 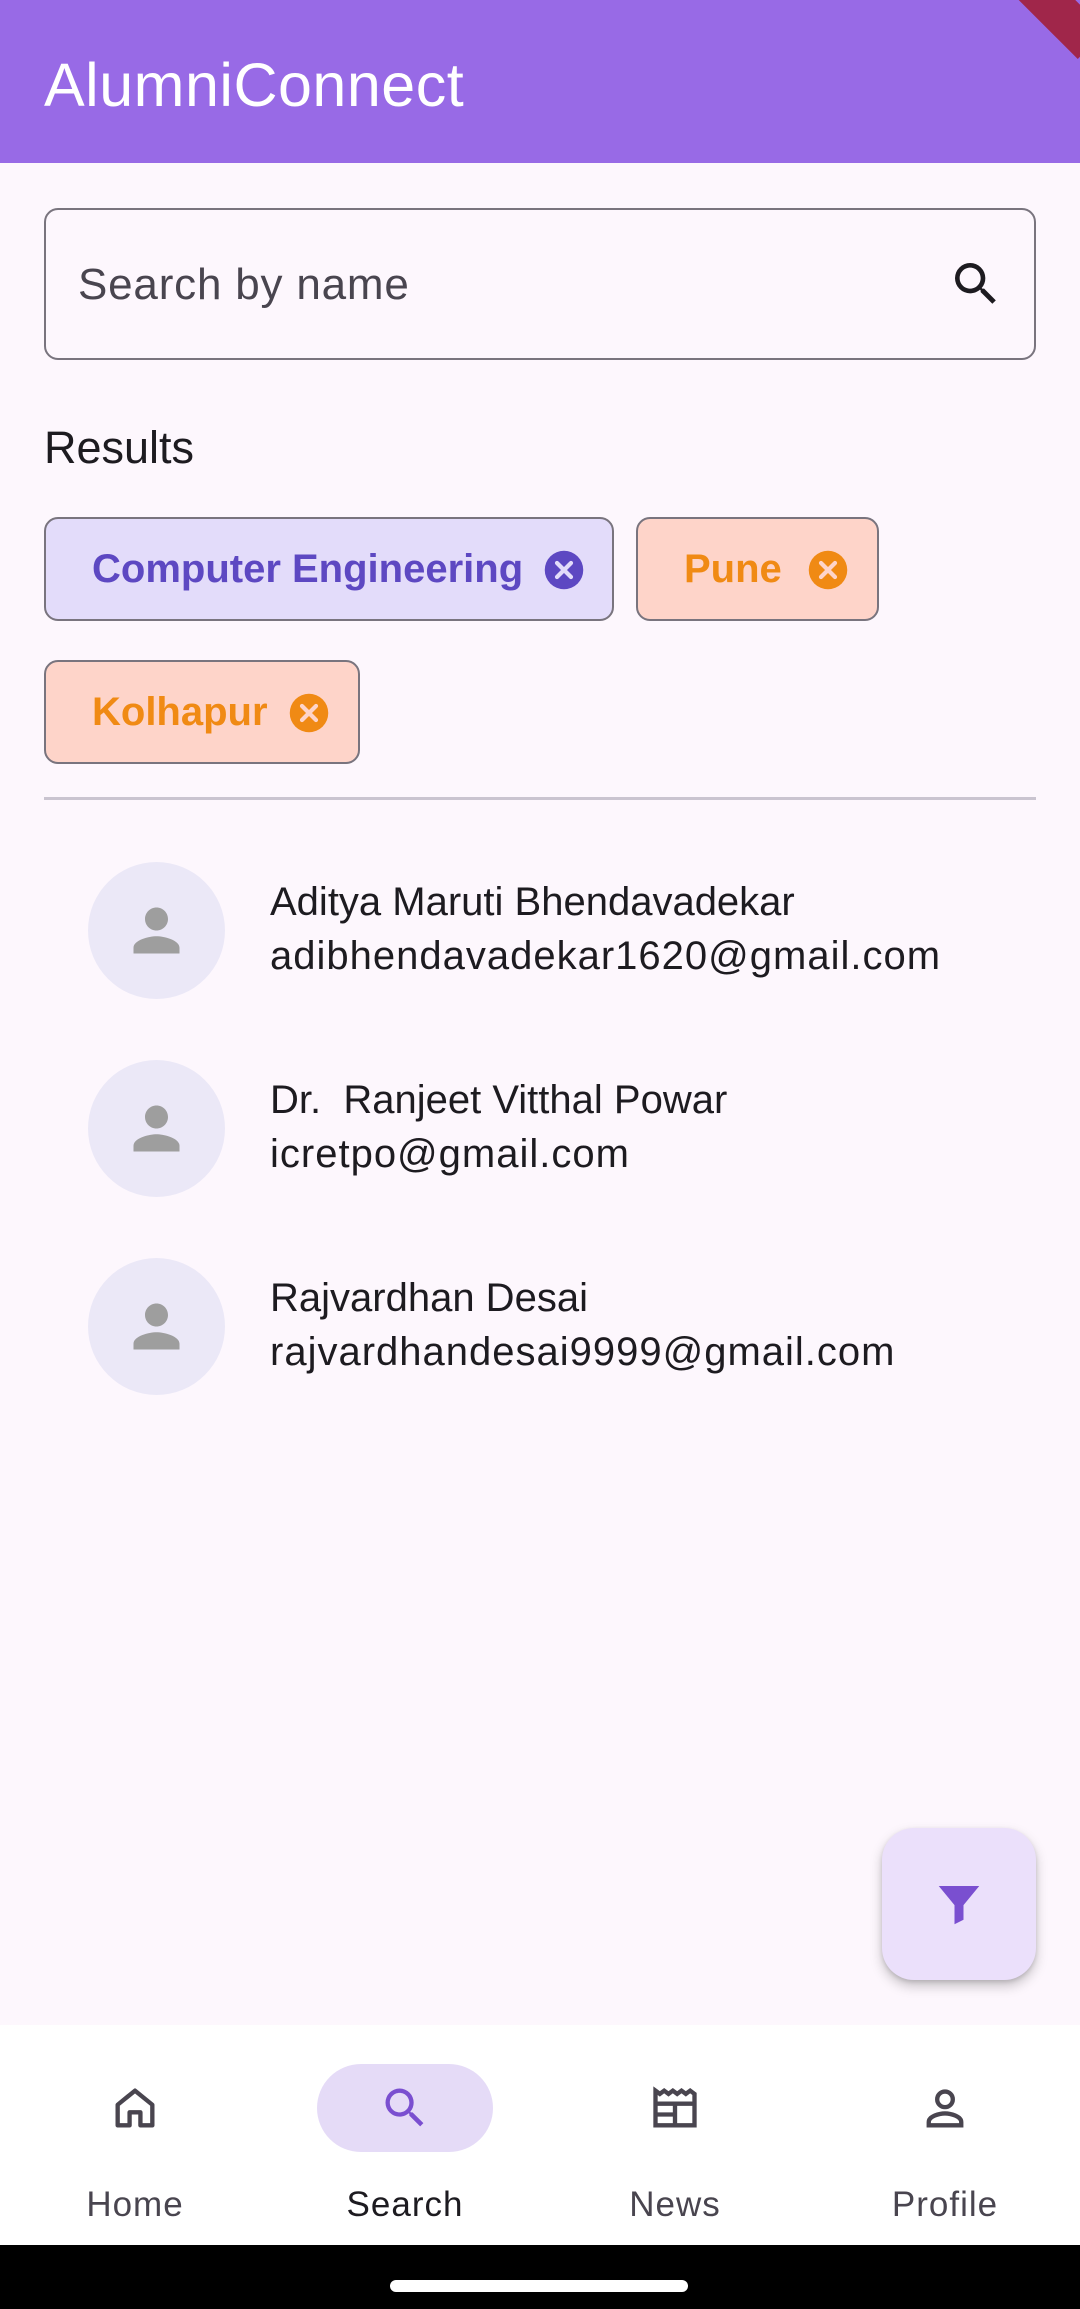 I want to click on filter-chip-pune: Pune, so click(x=757, y=569).